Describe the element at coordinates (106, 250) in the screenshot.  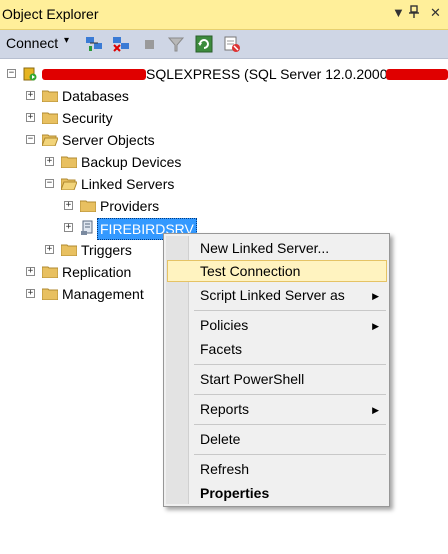
I see `tree-item-label: Triggers` at that location.